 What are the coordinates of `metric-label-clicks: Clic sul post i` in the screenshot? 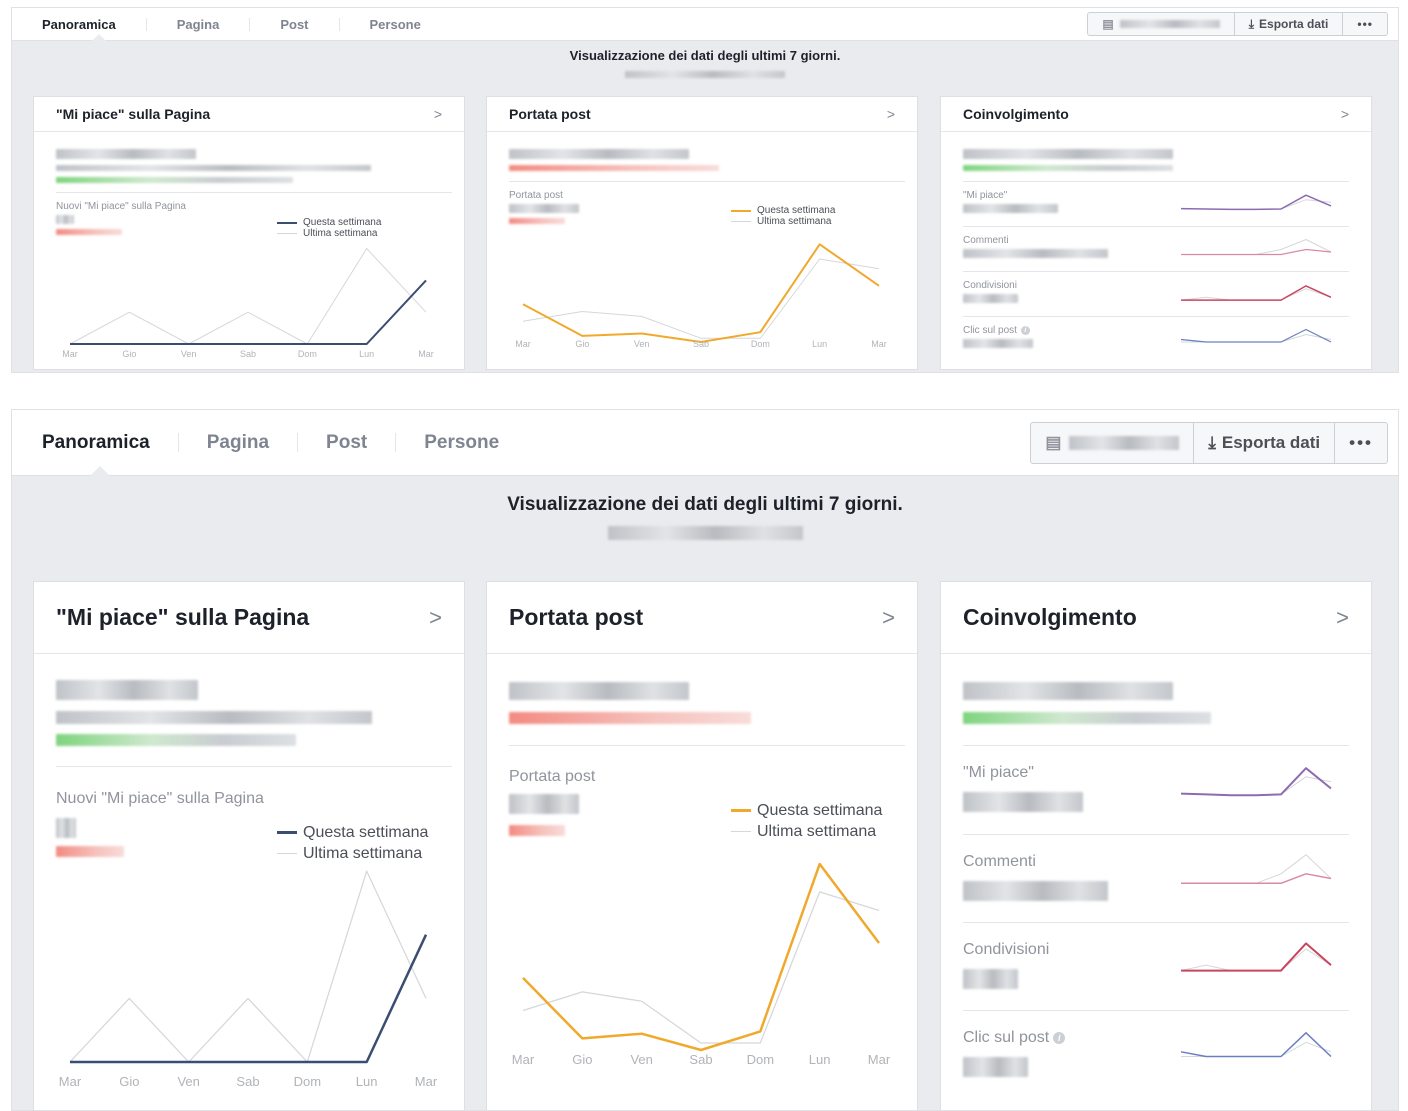 It's located at (996, 330).